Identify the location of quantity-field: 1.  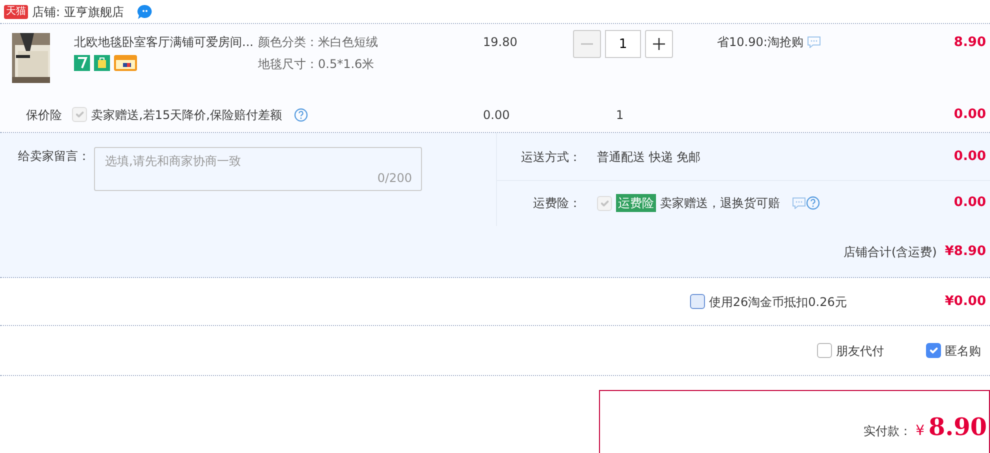
(623, 44).